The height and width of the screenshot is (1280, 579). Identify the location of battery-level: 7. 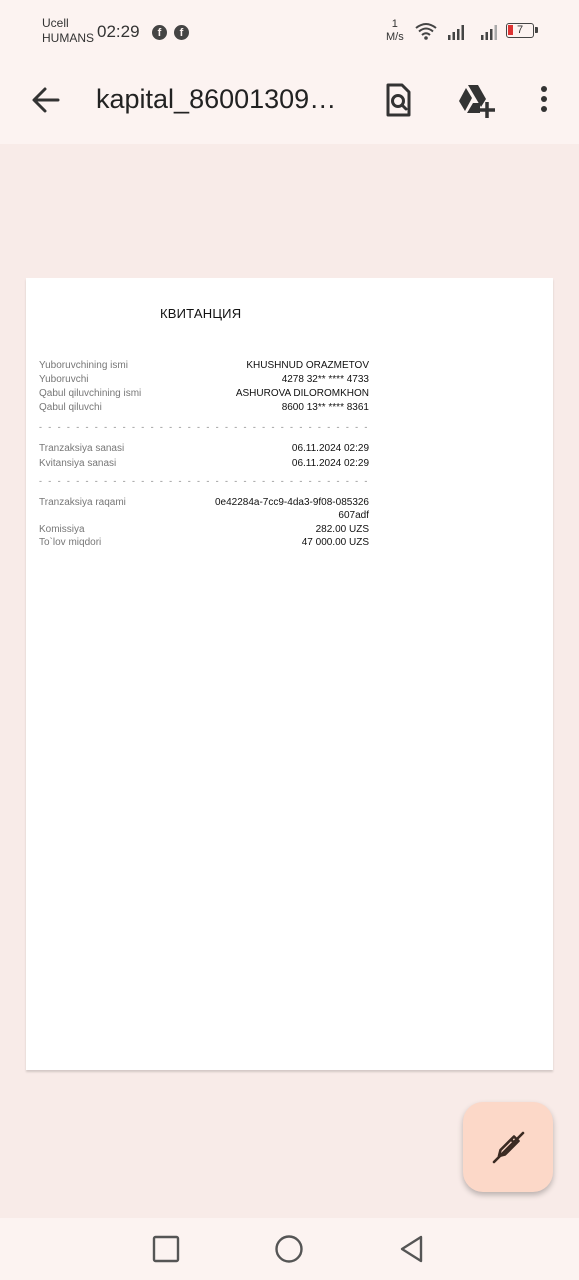
(520, 30).